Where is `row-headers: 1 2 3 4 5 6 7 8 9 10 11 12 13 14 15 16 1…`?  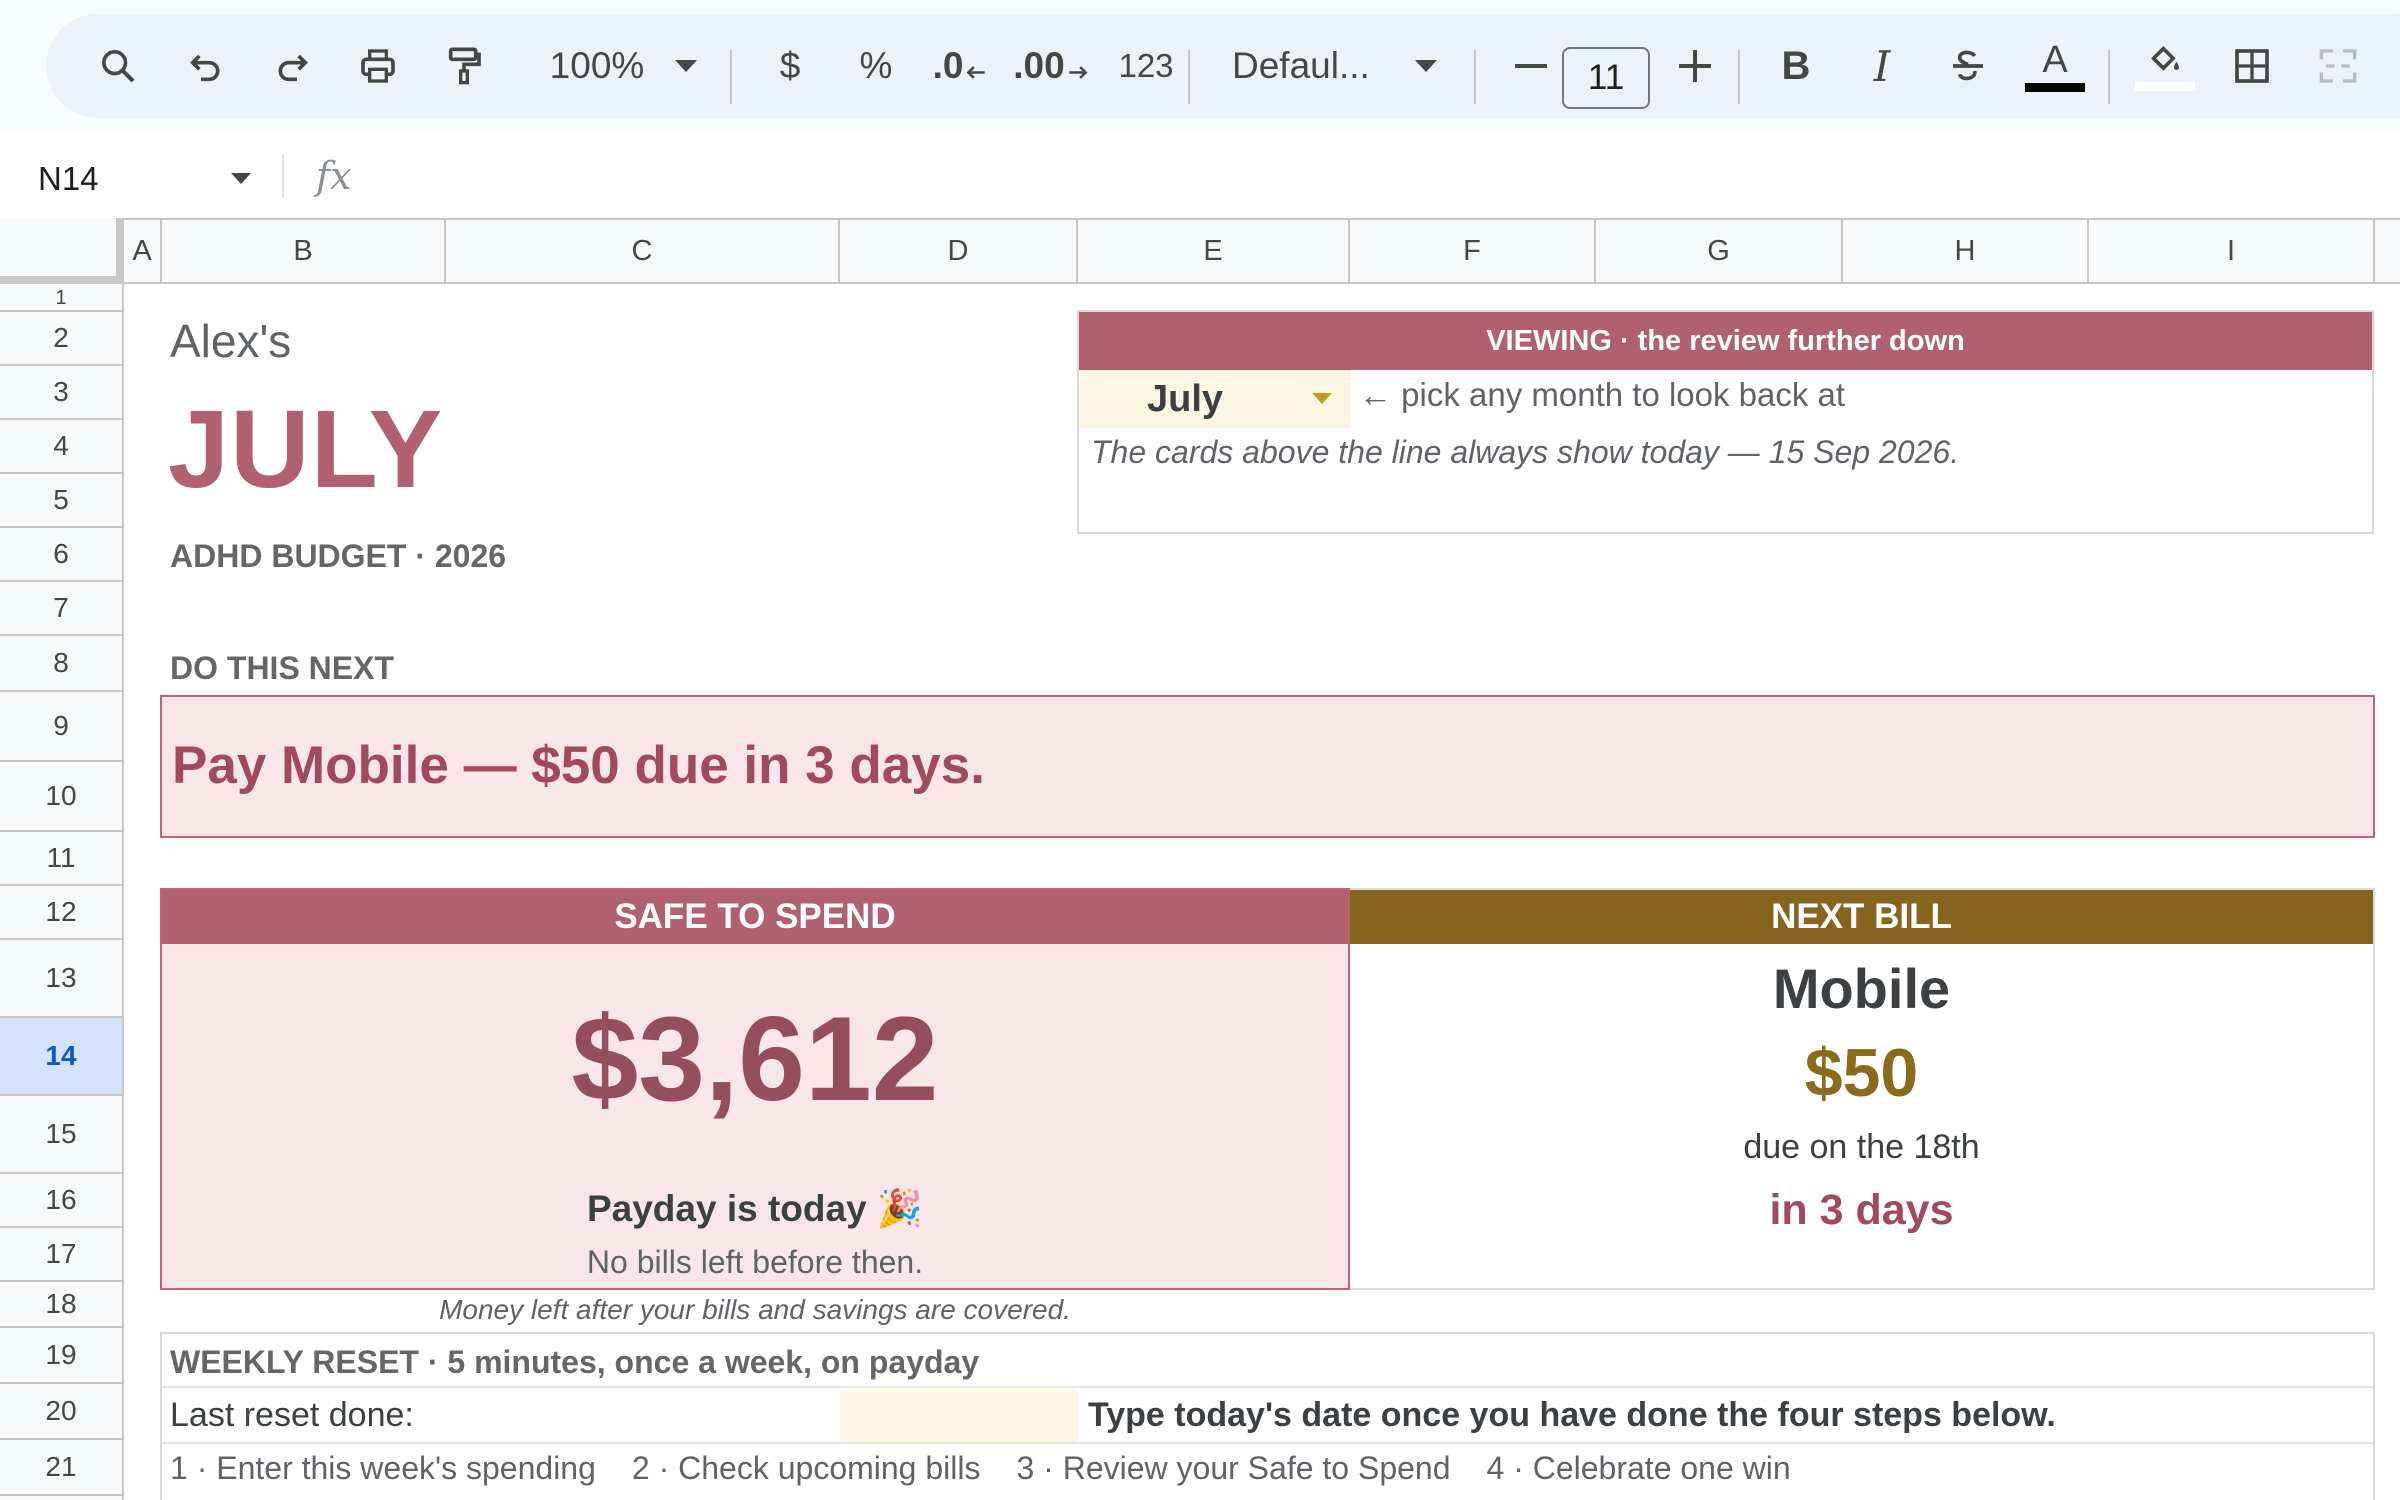
row-headers: 1 2 3 4 5 6 7 8 9 10 11 12 13 14 15 16 1… is located at coordinates (62, 892).